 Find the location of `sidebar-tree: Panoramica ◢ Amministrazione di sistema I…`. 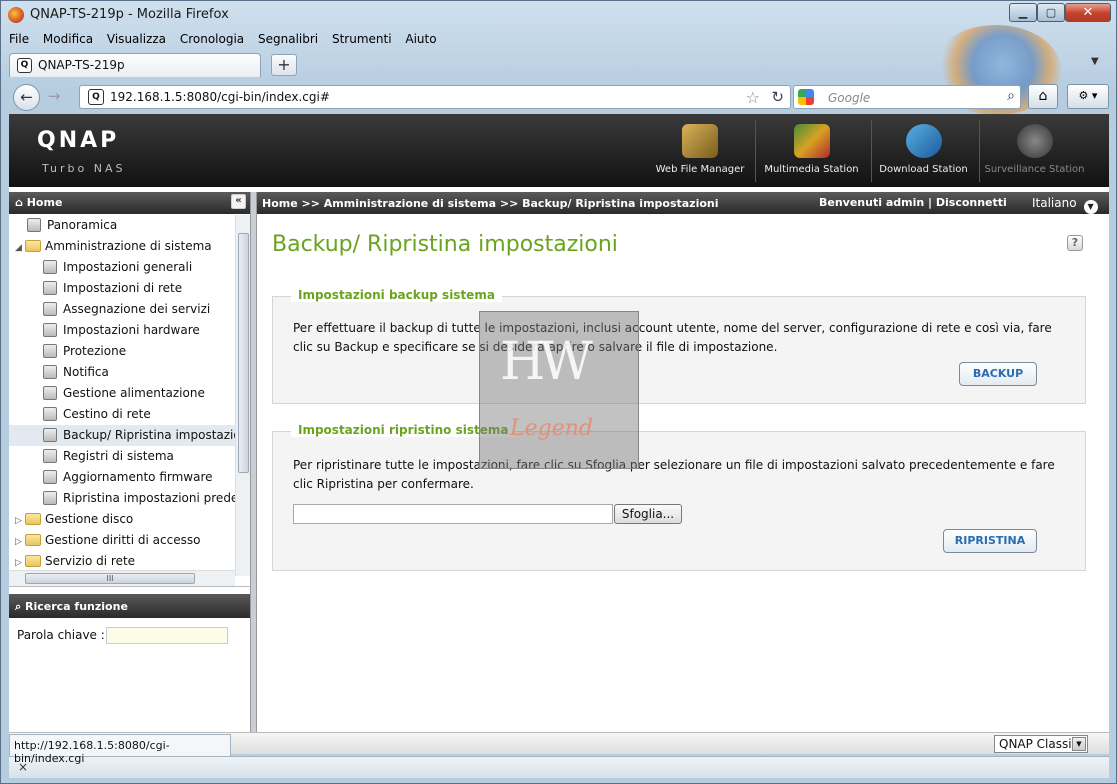

sidebar-tree: Panoramica ◢ Amministrazione di sistema I… is located at coordinates (122, 395).